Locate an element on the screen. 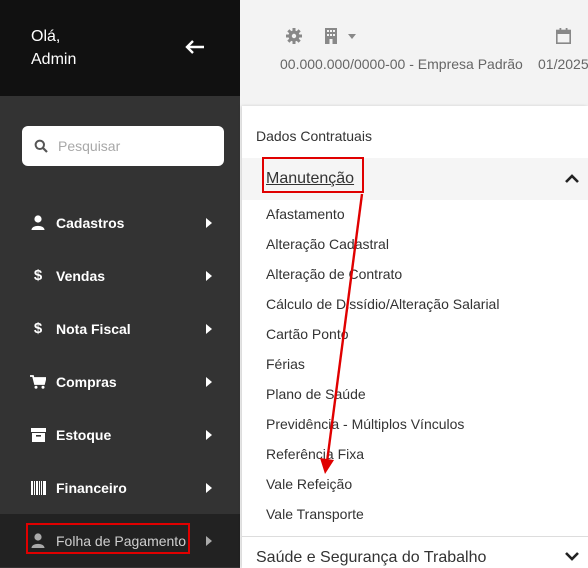 Image resolution: width=588 pixels, height=568 pixels. menu-item-alteracao-de-contrato: Alteração de Contrato is located at coordinates (334, 274).